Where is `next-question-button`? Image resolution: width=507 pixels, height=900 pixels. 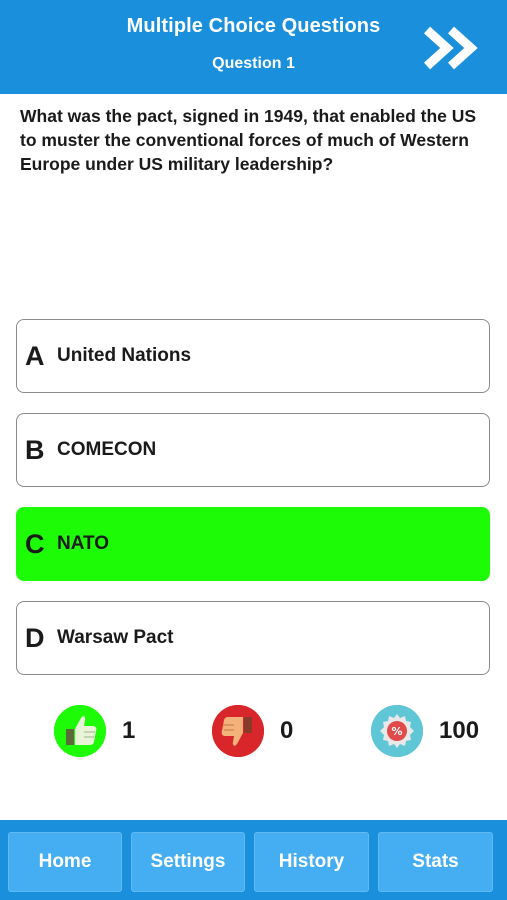
next-question-button is located at coordinates (454, 48).